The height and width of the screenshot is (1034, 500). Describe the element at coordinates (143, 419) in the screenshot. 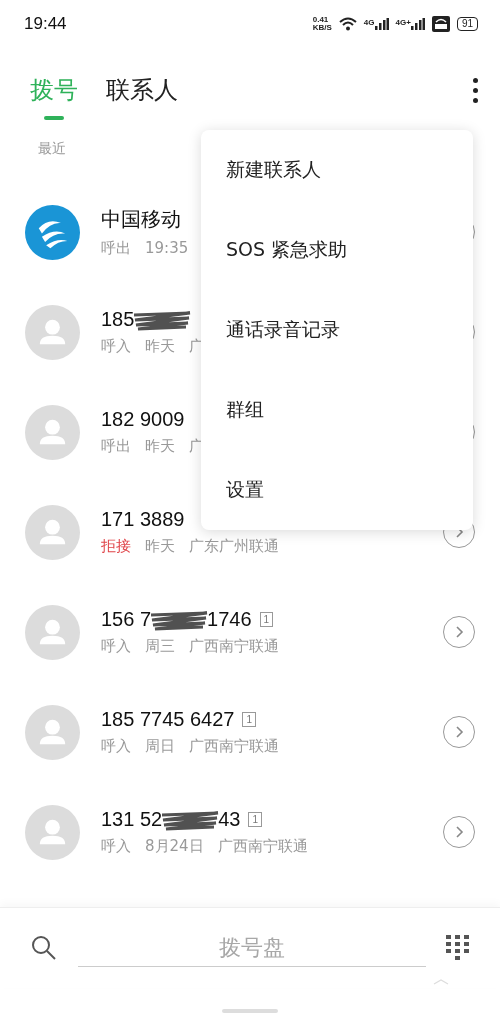

I see `phone-number: 182 9009` at that location.